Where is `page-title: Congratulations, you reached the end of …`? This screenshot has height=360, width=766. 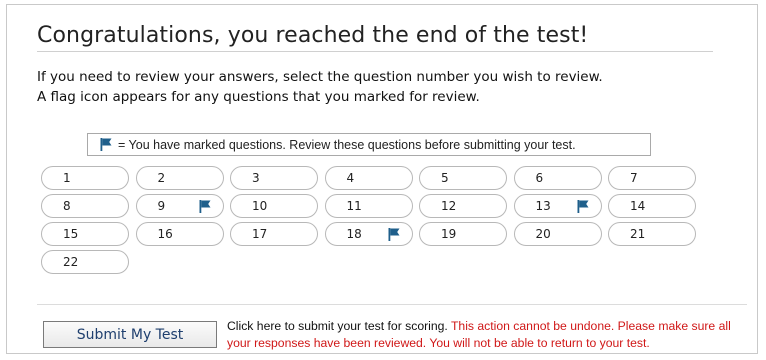 page-title: Congratulations, you reached the end of … is located at coordinates (313, 35).